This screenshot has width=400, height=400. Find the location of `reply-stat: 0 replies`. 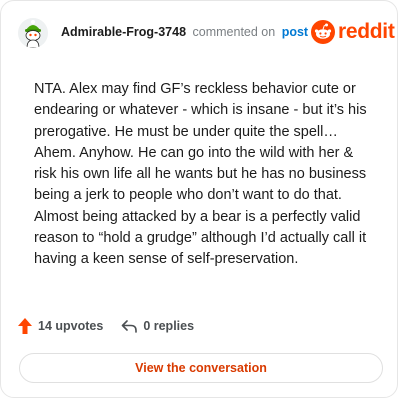

reply-stat: 0 replies is located at coordinates (157, 326).